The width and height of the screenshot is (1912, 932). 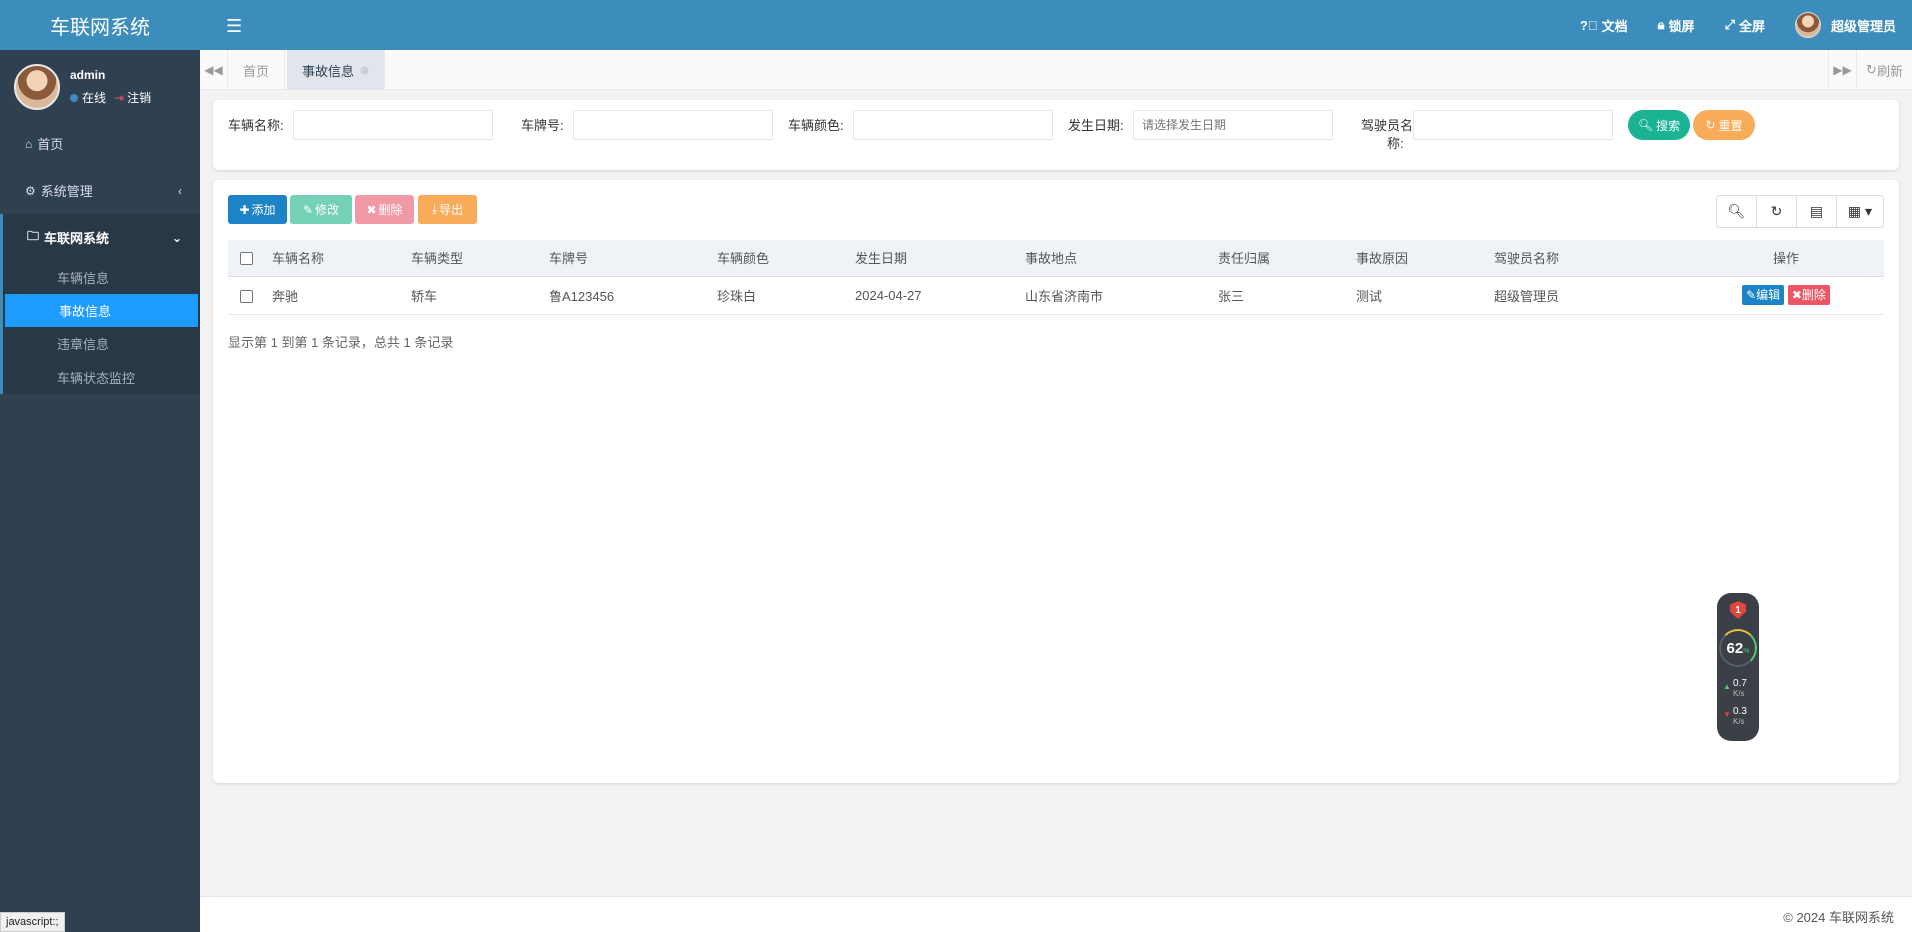 I want to click on cell-driver: 超级管理员, so click(x=1527, y=296).